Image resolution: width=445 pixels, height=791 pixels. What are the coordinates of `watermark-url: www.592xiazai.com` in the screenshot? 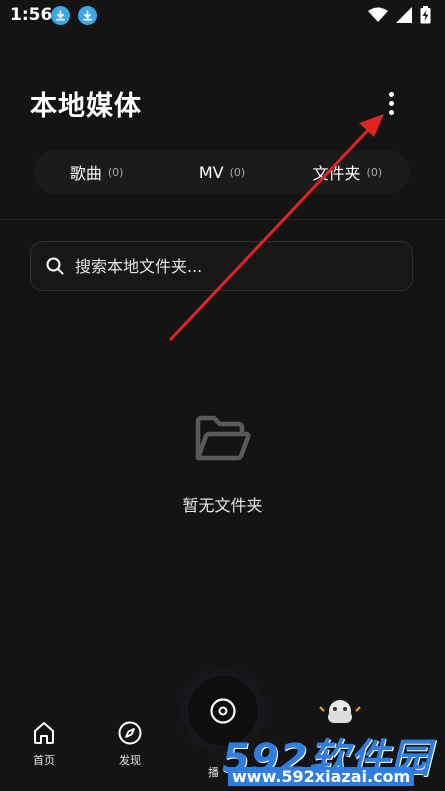 It's located at (321, 776).